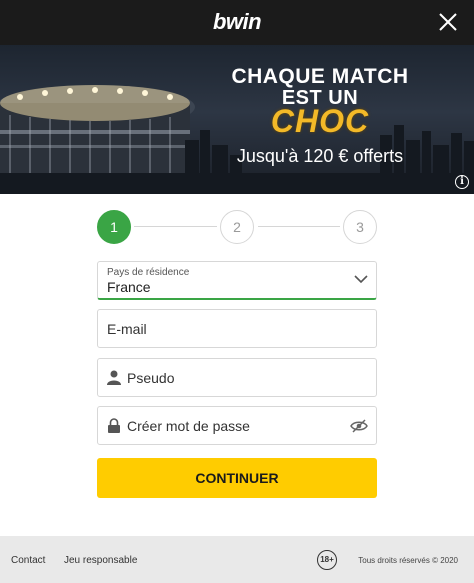 The height and width of the screenshot is (583, 474). What do you see at coordinates (237, 280) in the screenshot?
I see `country-select: Pays de résidence France` at bounding box center [237, 280].